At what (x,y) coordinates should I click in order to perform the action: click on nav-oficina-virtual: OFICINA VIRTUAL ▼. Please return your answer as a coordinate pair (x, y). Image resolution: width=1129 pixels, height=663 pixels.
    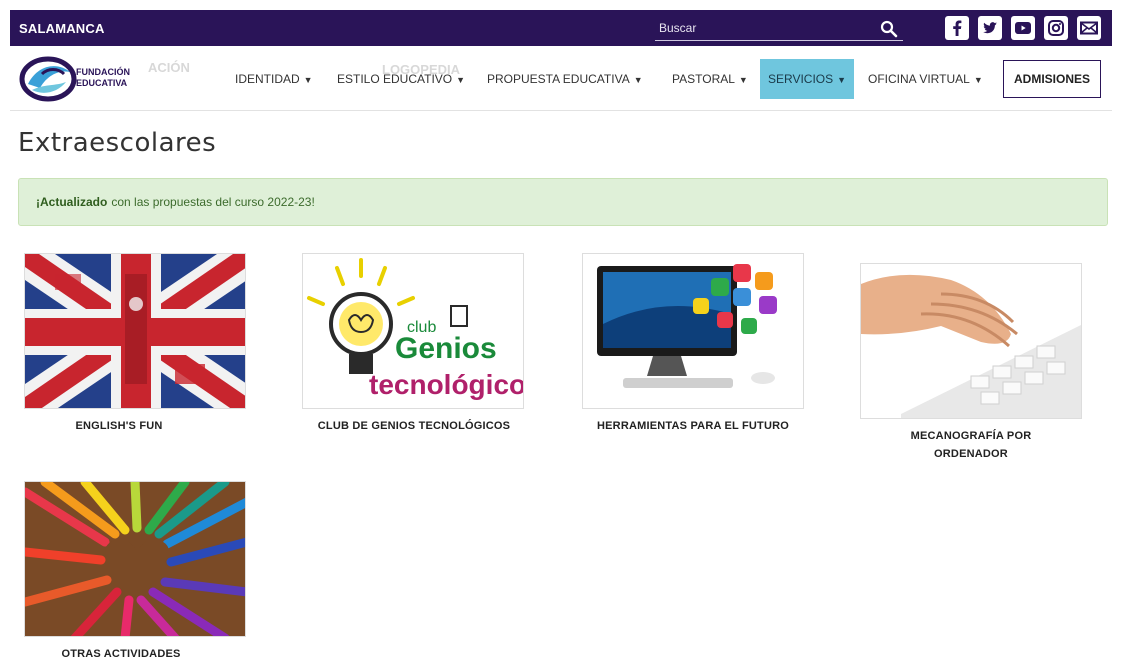
    Looking at the image, I should click on (925, 79).